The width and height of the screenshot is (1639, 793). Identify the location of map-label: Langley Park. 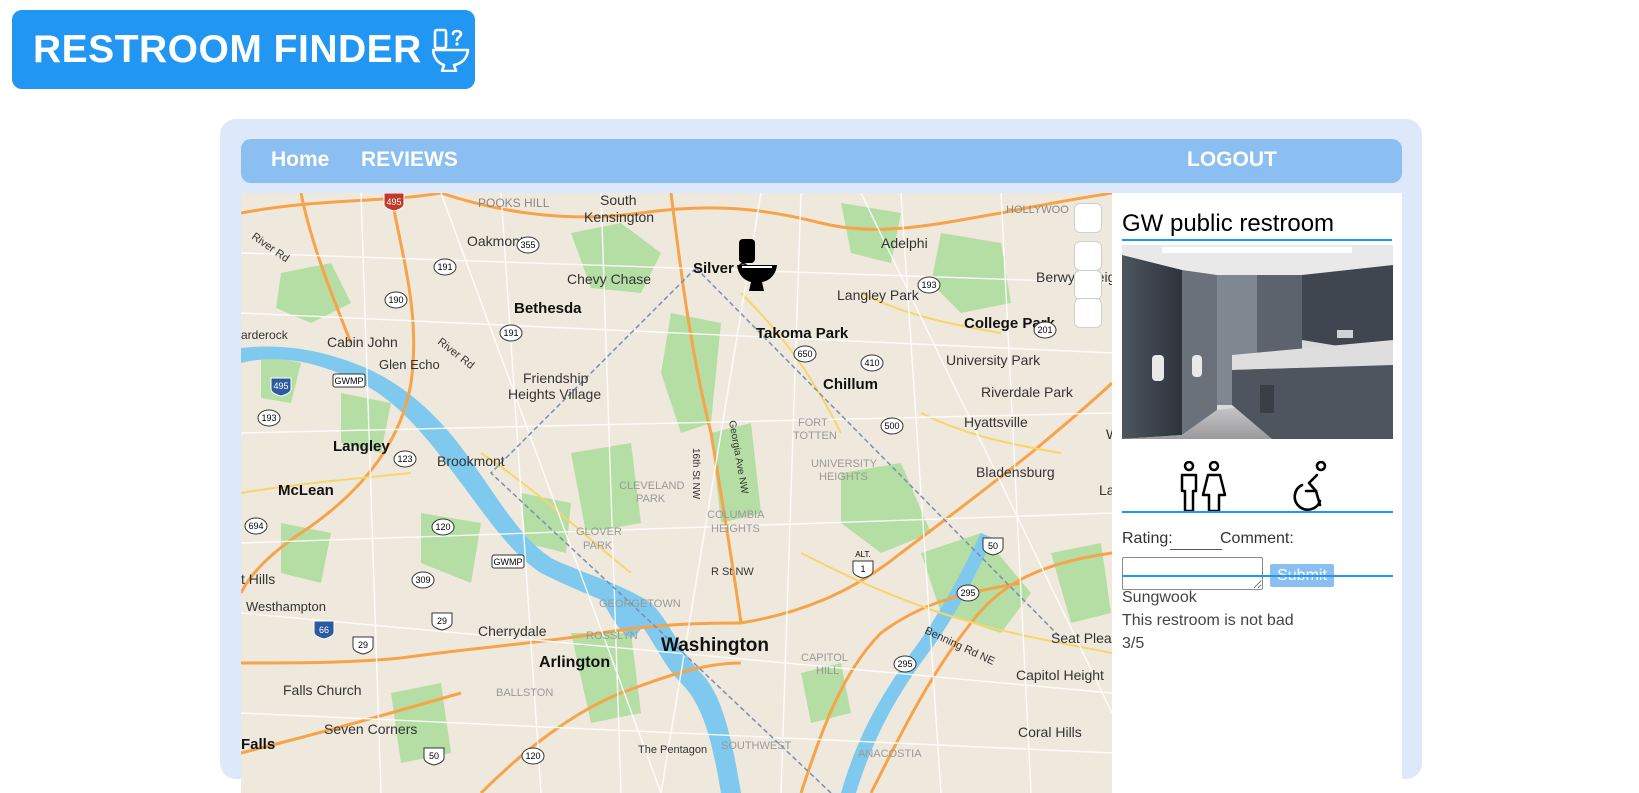
(878, 295).